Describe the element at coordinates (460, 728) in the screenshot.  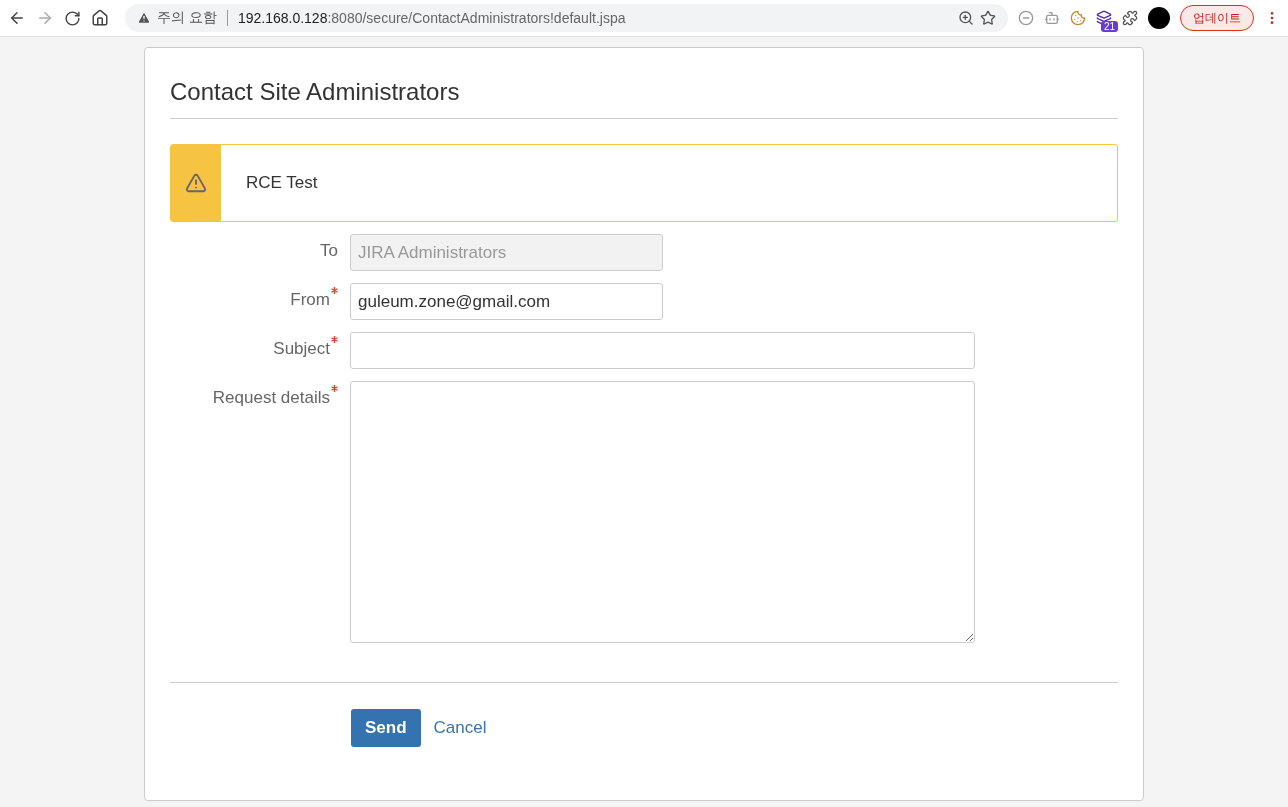
I see `cancel-link: Cancel` at that location.